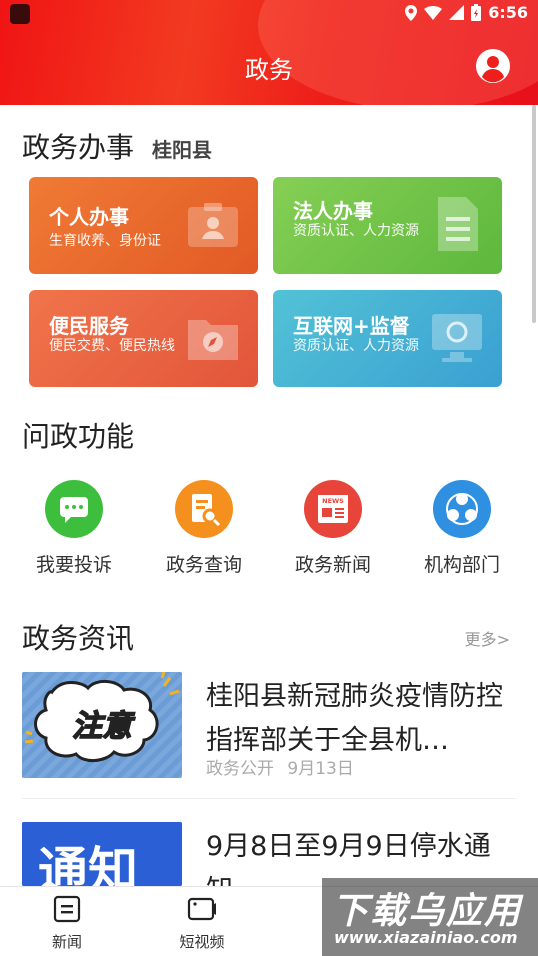 The width and height of the screenshot is (538, 956). Describe the element at coordinates (74, 509) in the screenshot. I see `chat-icon` at that location.